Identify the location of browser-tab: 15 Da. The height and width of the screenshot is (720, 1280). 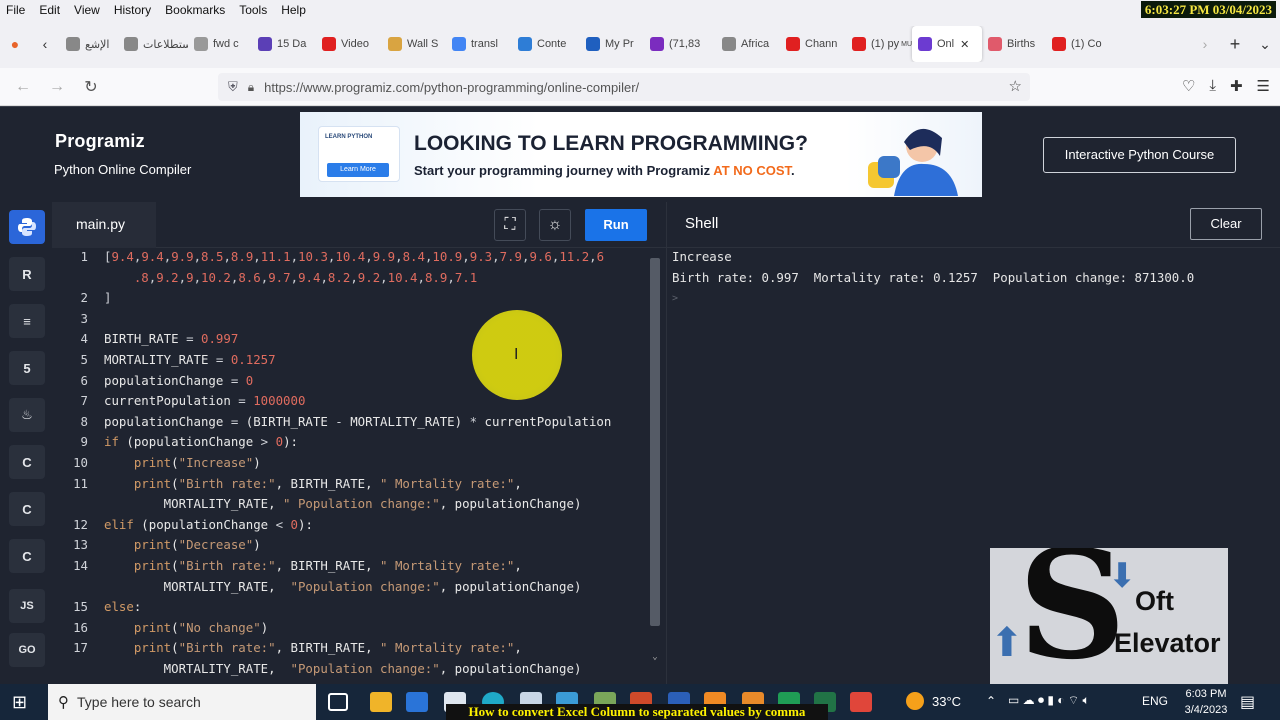
(284, 44).